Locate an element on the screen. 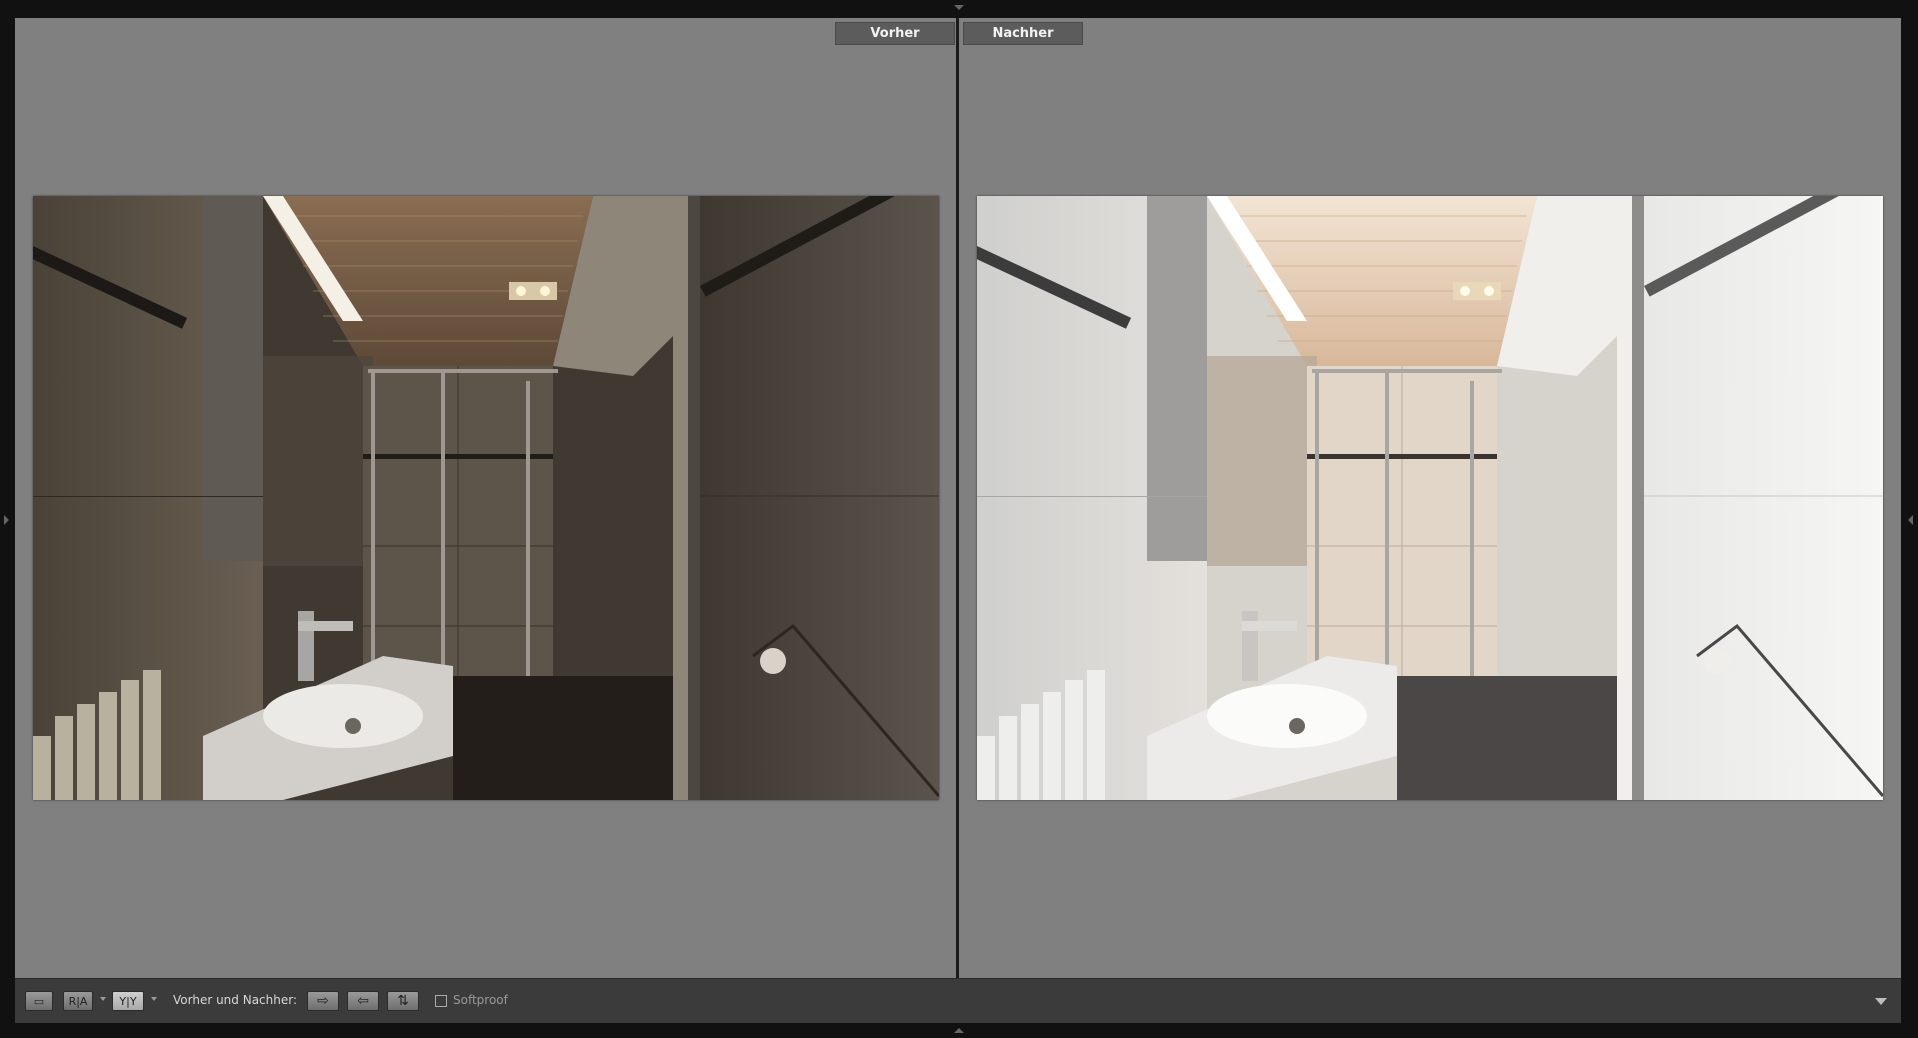 This screenshot has width=1918, height=1038. after-label: Nachher is located at coordinates (1023, 33).